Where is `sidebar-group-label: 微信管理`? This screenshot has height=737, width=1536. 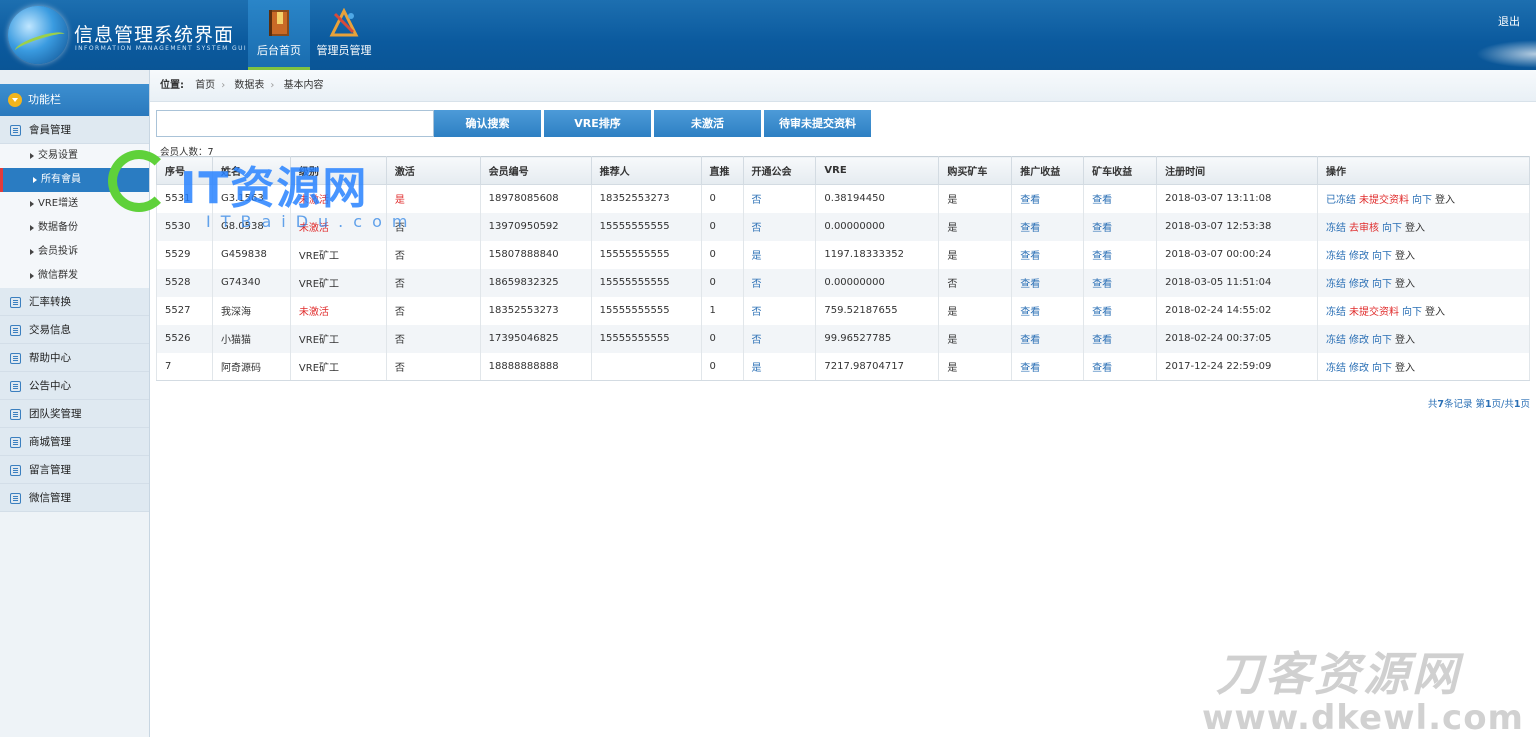 sidebar-group-label: 微信管理 is located at coordinates (50, 498).